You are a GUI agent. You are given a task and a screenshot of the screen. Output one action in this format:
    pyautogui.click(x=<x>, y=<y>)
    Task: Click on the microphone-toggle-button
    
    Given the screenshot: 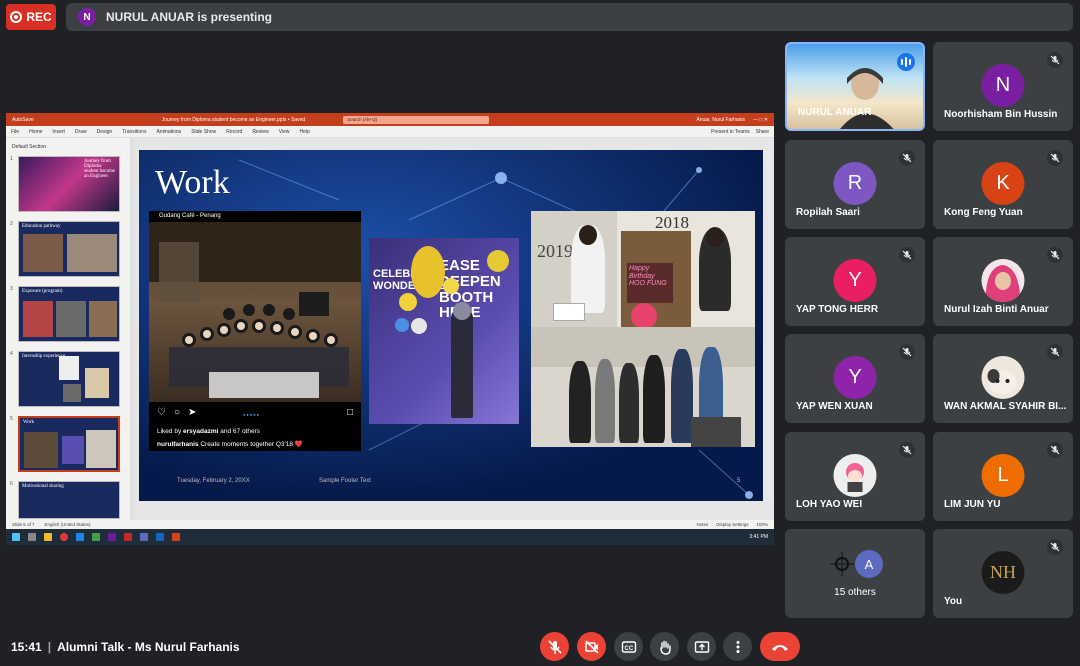 What is the action you would take?
    pyautogui.click(x=554, y=646)
    